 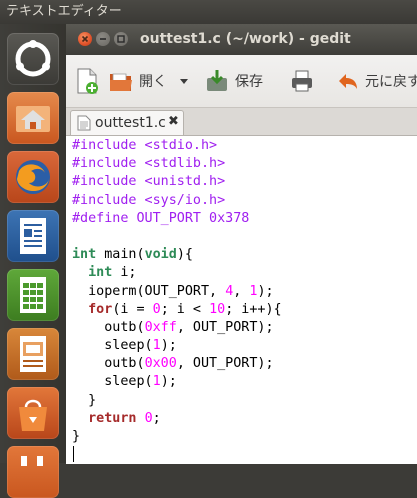 I want to click on presentation-icon, so click(x=33, y=354).